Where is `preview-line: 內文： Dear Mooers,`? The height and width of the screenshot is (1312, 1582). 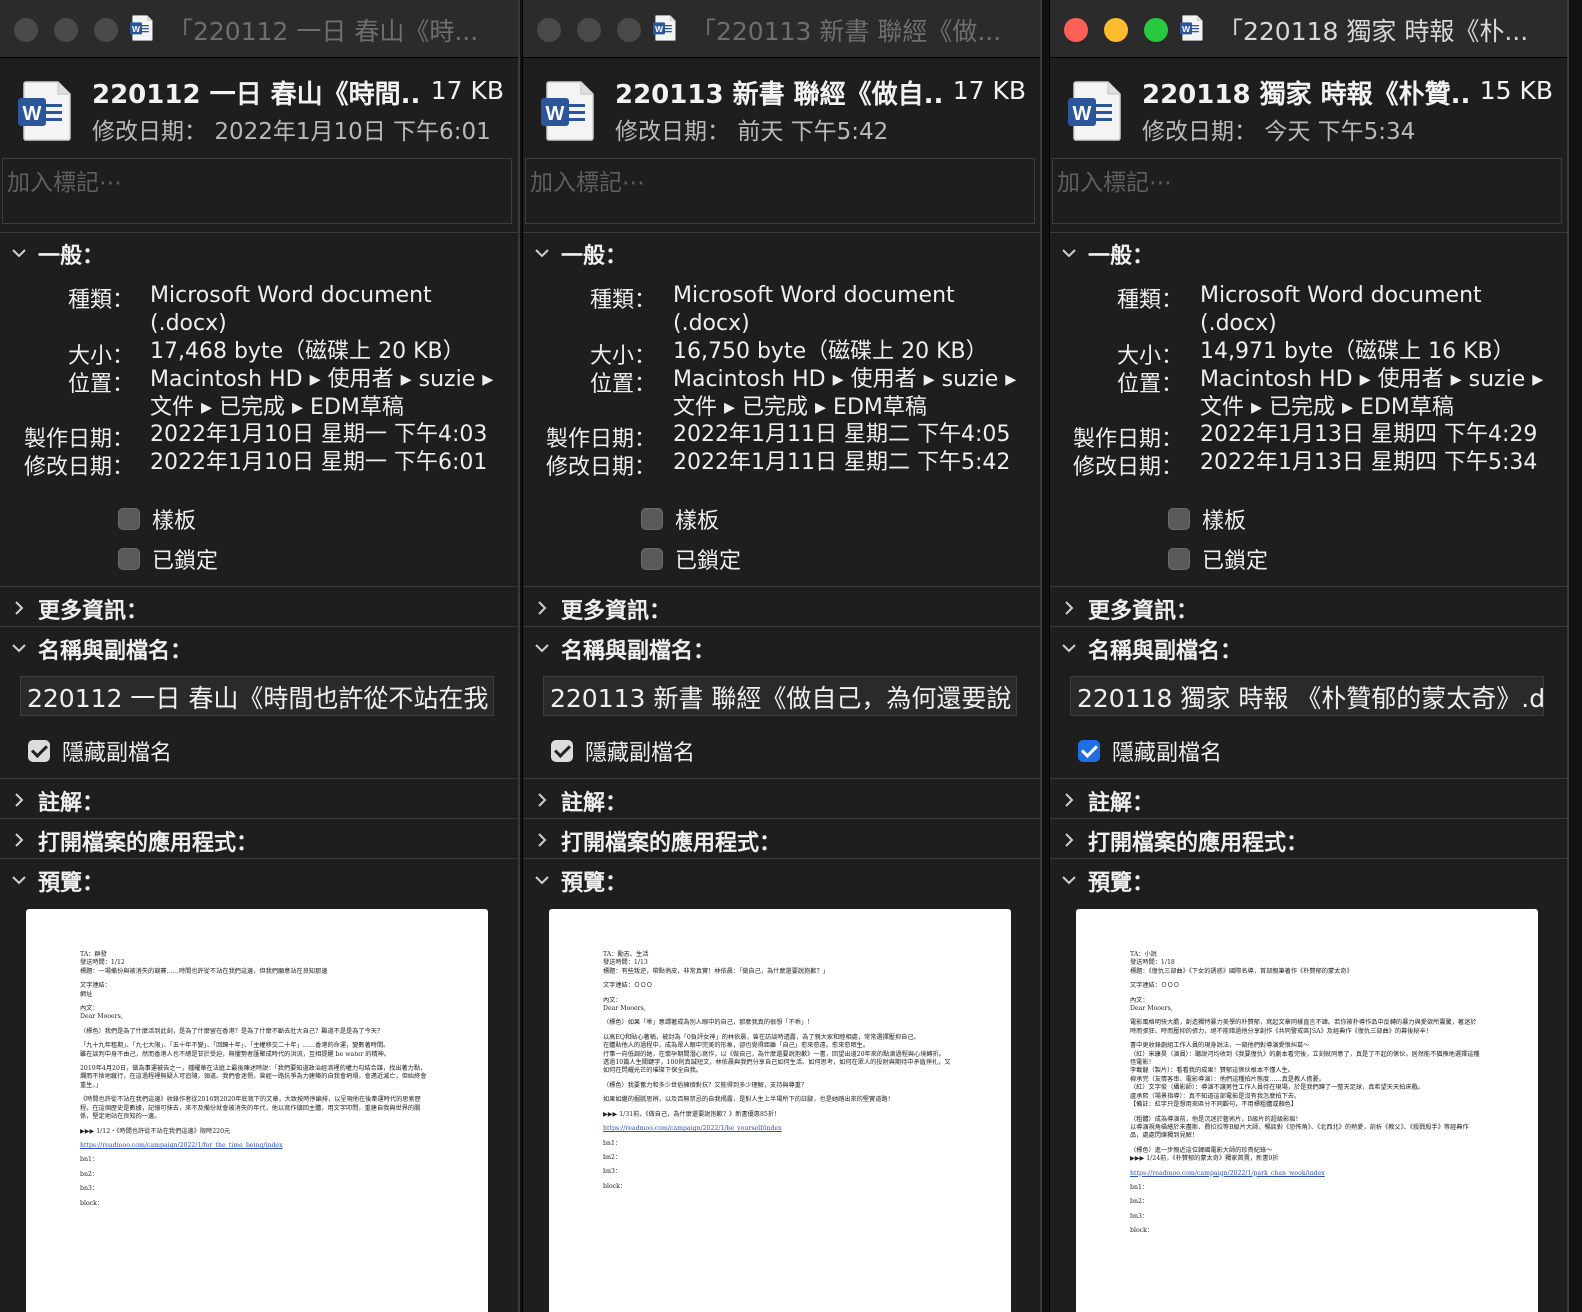
preview-line: 內文： Dear Mooers, is located at coordinates (101, 1013).